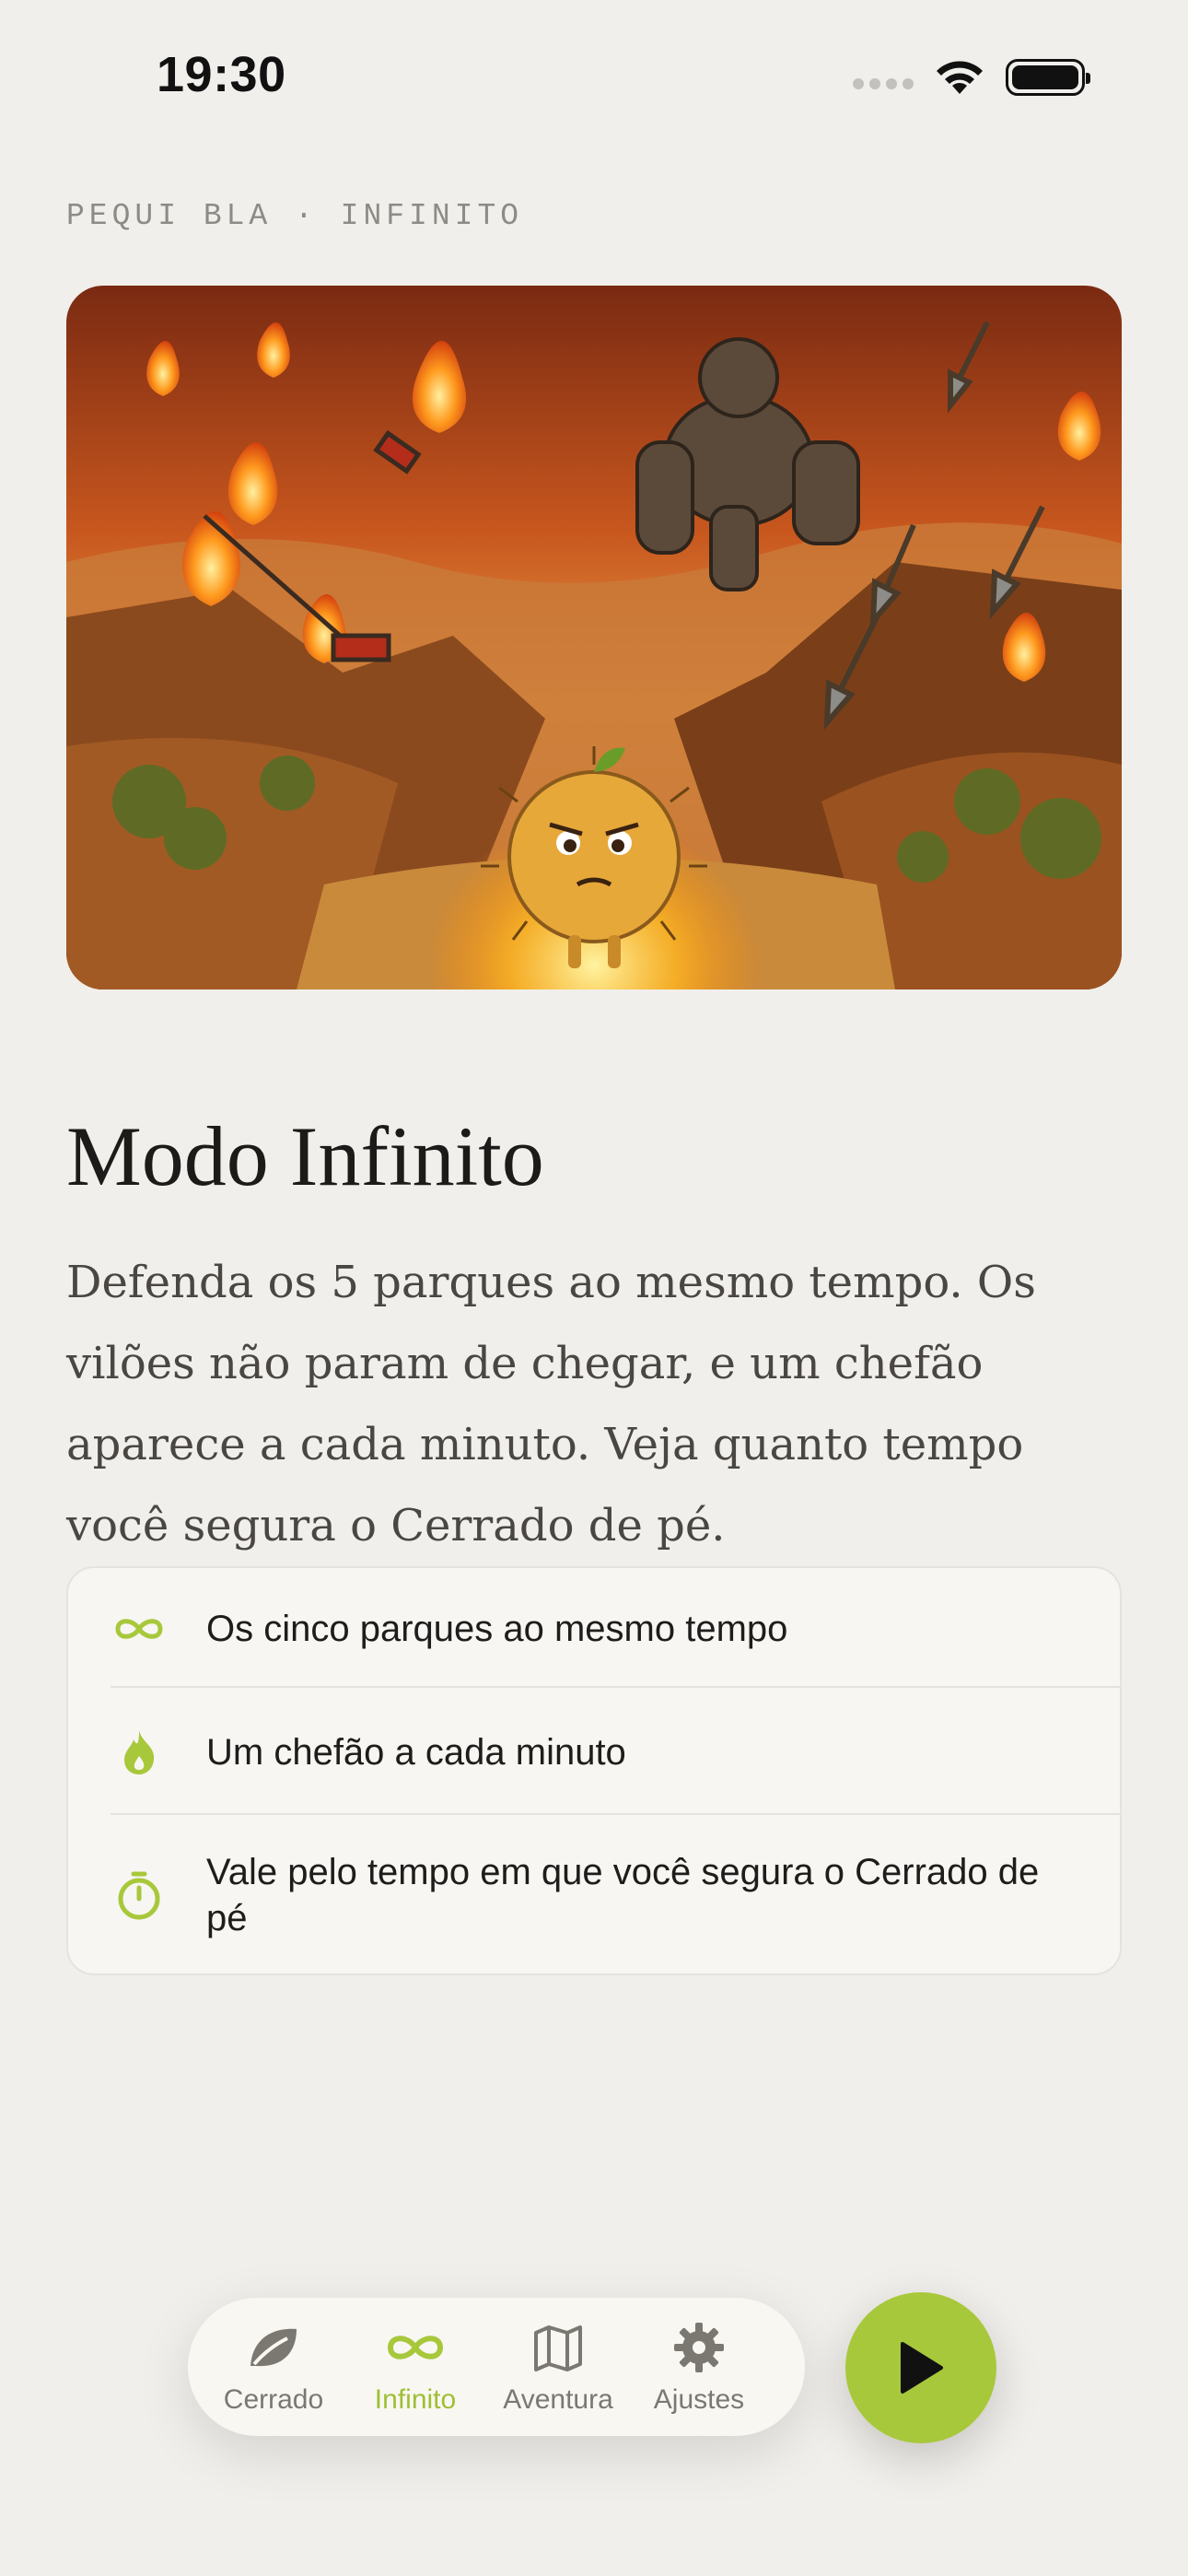 The image size is (1188, 2576). I want to click on flame-icon, so click(139, 1752).